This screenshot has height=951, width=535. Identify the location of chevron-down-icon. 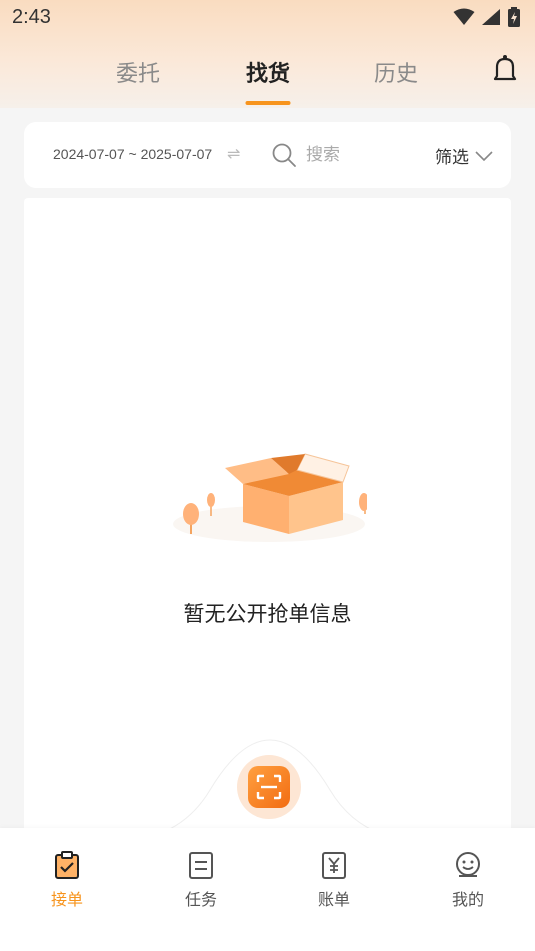
(484, 155).